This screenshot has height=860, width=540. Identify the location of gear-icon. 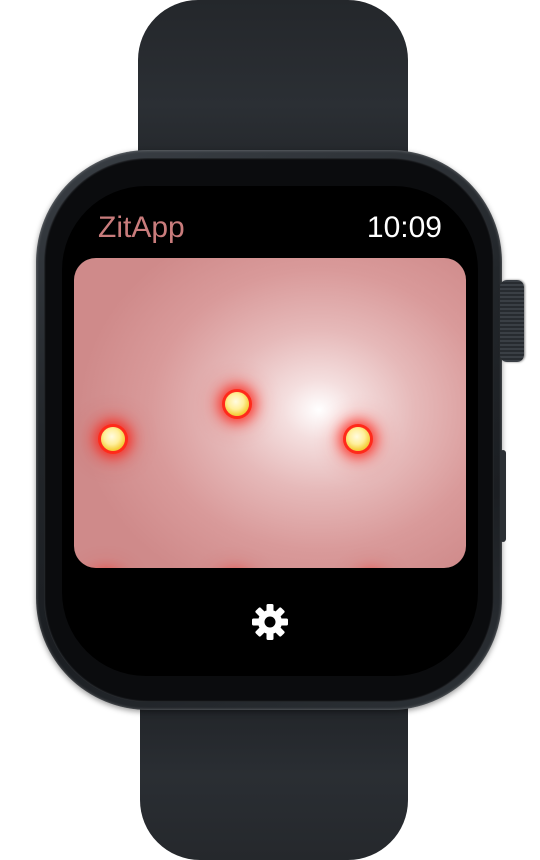
(270, 622).